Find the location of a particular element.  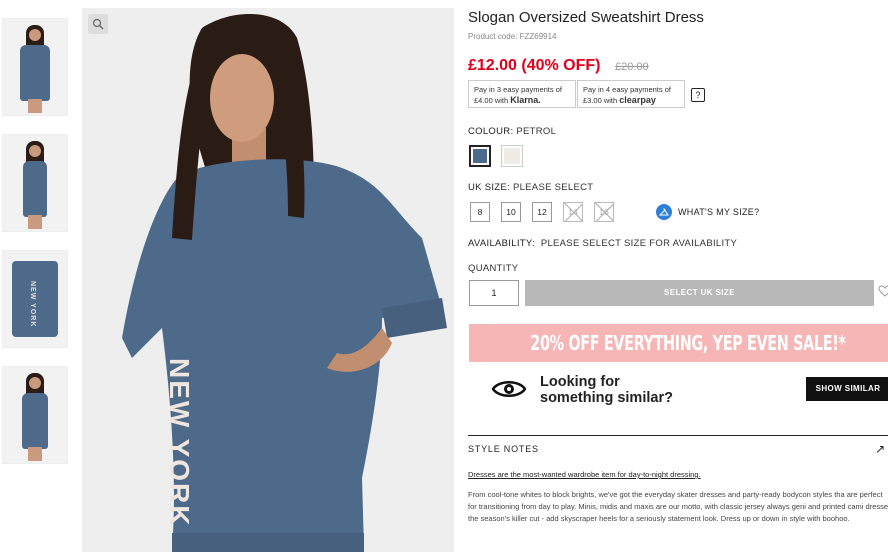

swatch-petrol-fill is located at coordinates (480, 156).